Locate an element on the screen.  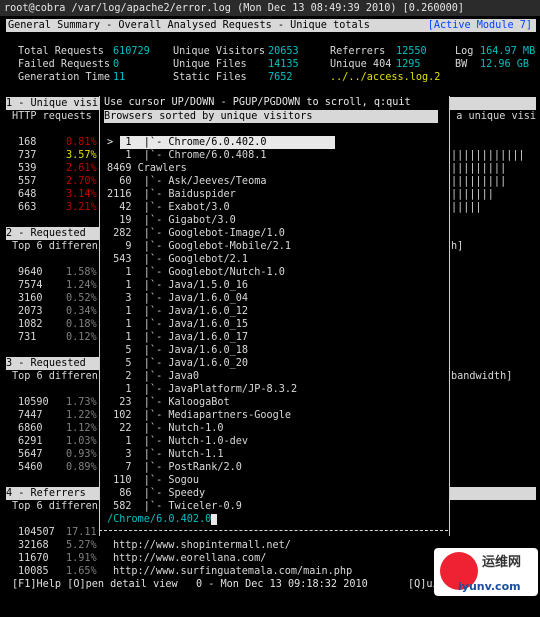
list-item: 110 |`- Sogou is located at coordinates (153, 480).